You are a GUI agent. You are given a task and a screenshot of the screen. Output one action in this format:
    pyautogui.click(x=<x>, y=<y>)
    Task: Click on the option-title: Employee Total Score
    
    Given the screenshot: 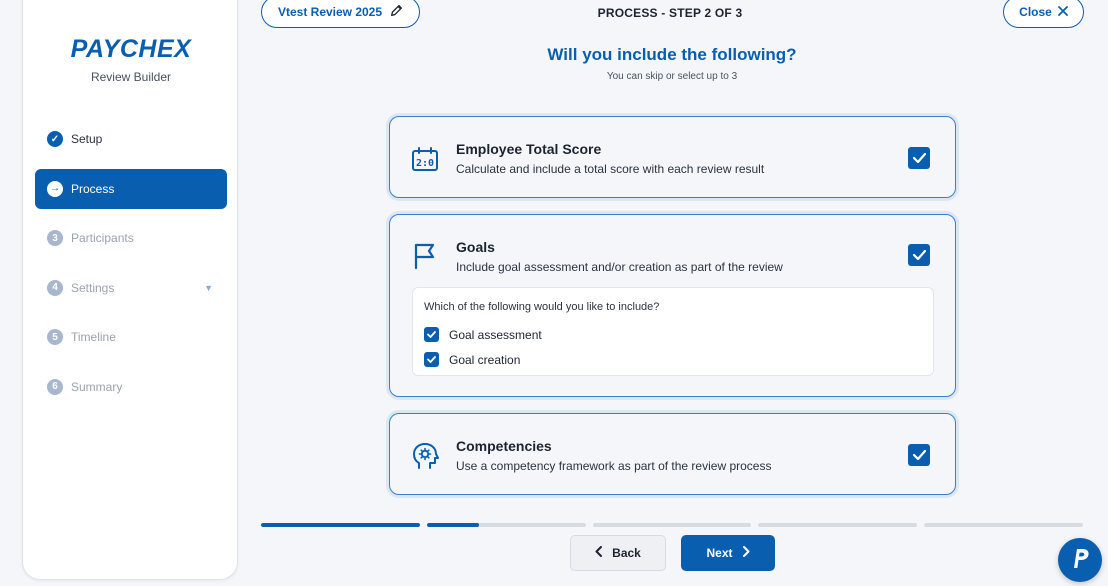 What is the action you would take?
    pyautogui.click(x=529, y=149)
    